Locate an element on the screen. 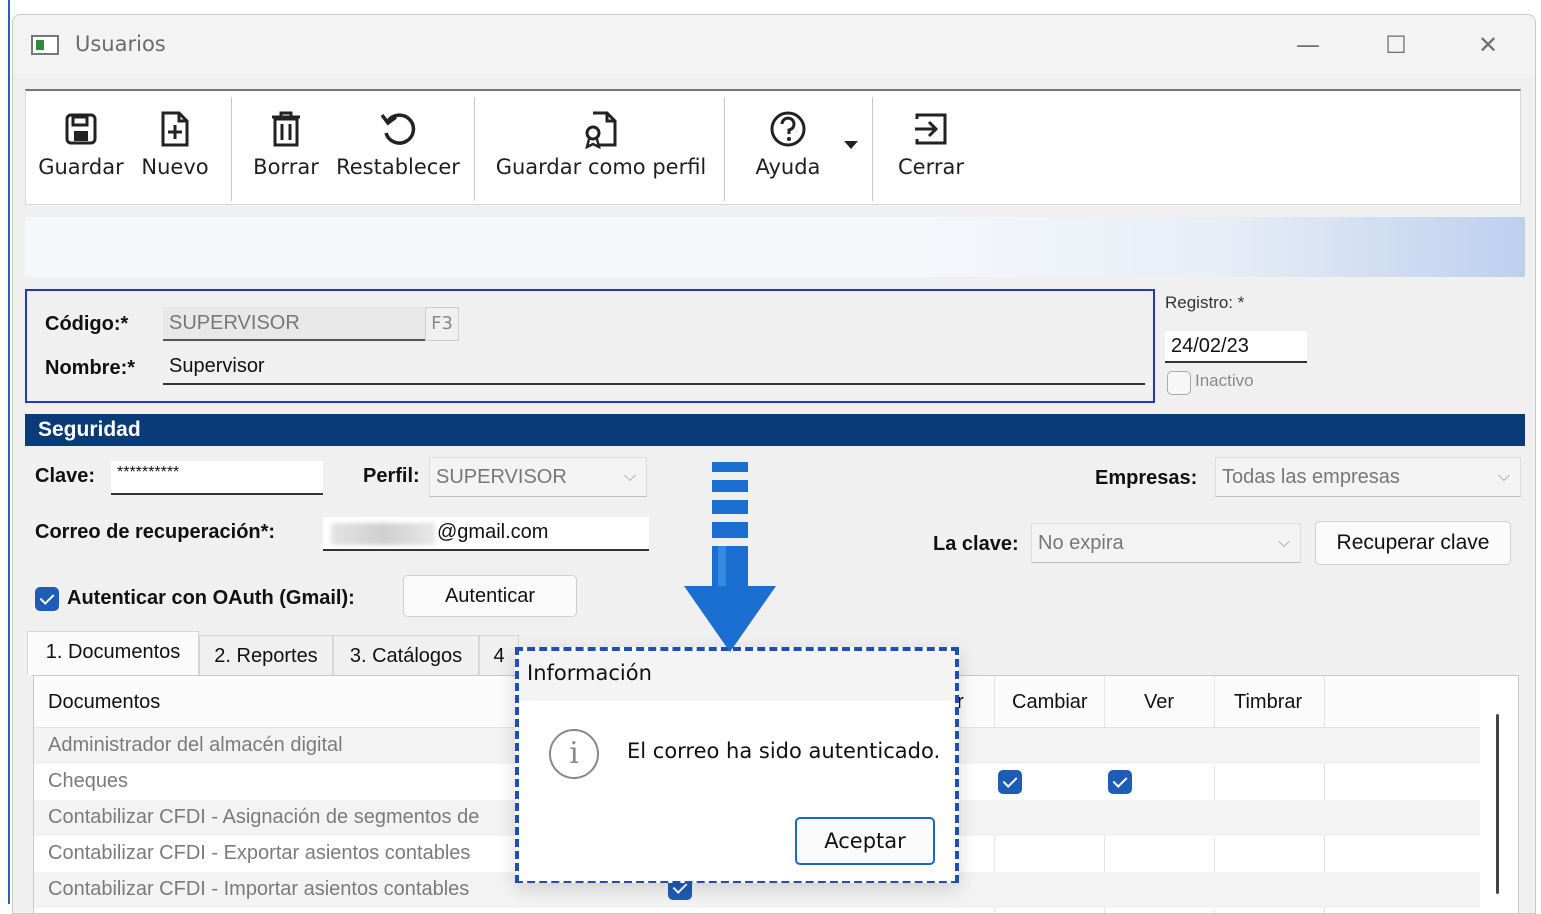 The image size is (1541, 914). grid-scrollbar is located at coordinates (1497, 804).